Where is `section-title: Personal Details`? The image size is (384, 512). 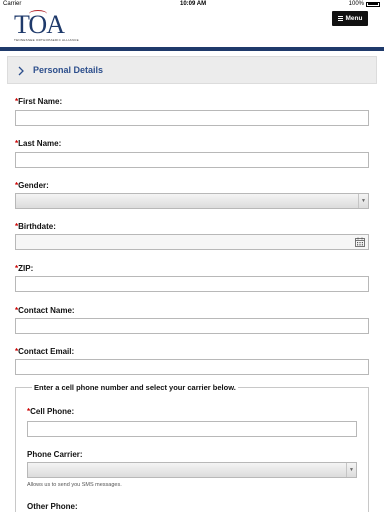
section-title: Personal Details is located at coordinates (68, 70).